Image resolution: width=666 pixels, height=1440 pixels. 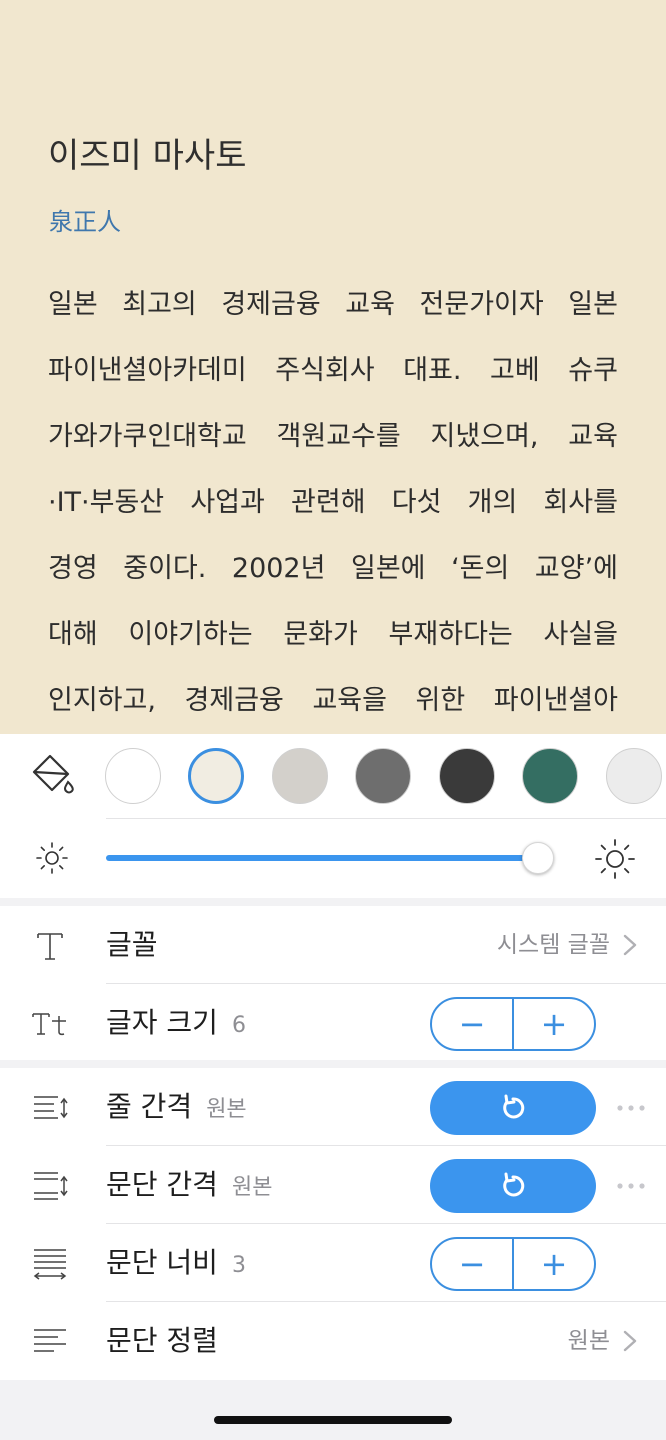 I want to click on book-title: 이즈미 마사토, so click(x=147, y=156).